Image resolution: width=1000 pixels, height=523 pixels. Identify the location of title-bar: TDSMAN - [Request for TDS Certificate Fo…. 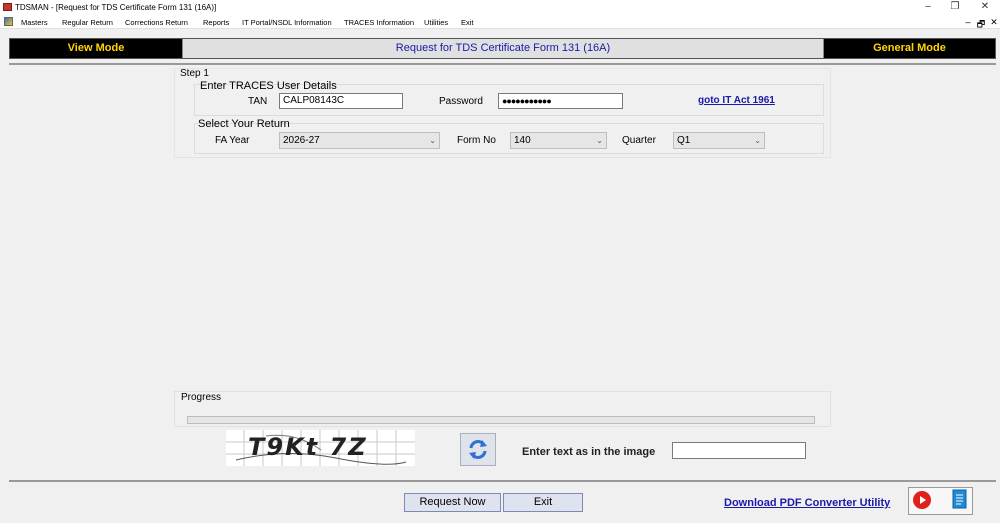
(500, 7).